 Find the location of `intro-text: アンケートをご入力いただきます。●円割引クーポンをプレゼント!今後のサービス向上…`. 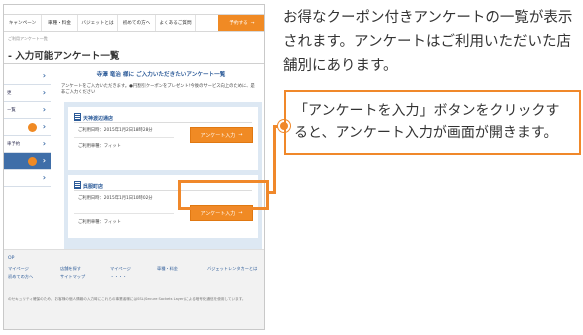

intro-text: アンケートをご入力いただきます。●円割引クーポンをプレゼント!今後のサービス向上… is located at coordinates (158, 89).